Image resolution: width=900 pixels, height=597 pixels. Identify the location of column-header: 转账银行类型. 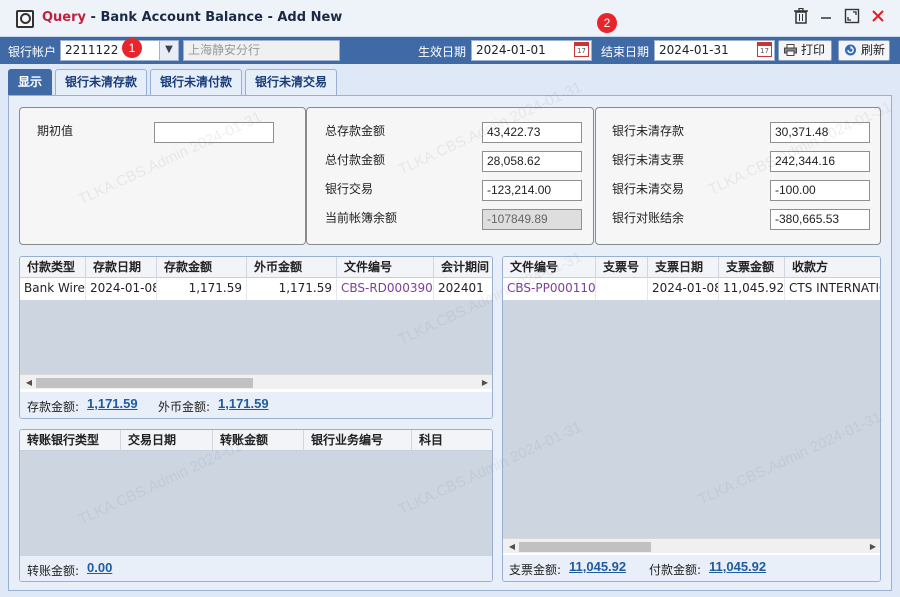
(70, 440).